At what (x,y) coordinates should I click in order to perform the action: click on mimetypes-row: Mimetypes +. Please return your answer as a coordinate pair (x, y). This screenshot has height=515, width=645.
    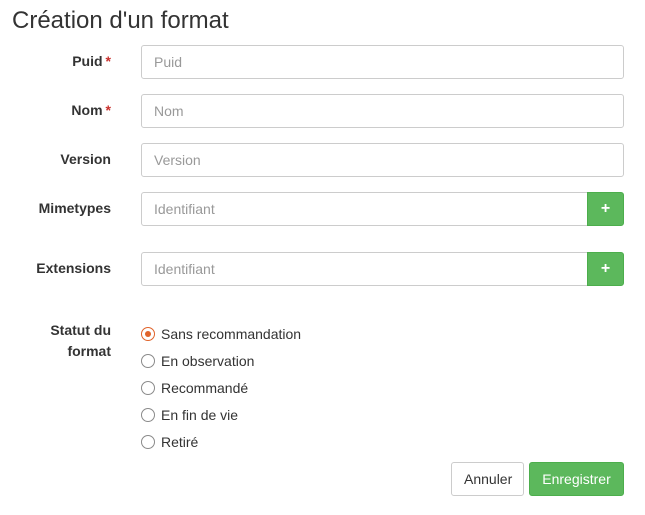
    Looking at the image, I should click on (322, 209).